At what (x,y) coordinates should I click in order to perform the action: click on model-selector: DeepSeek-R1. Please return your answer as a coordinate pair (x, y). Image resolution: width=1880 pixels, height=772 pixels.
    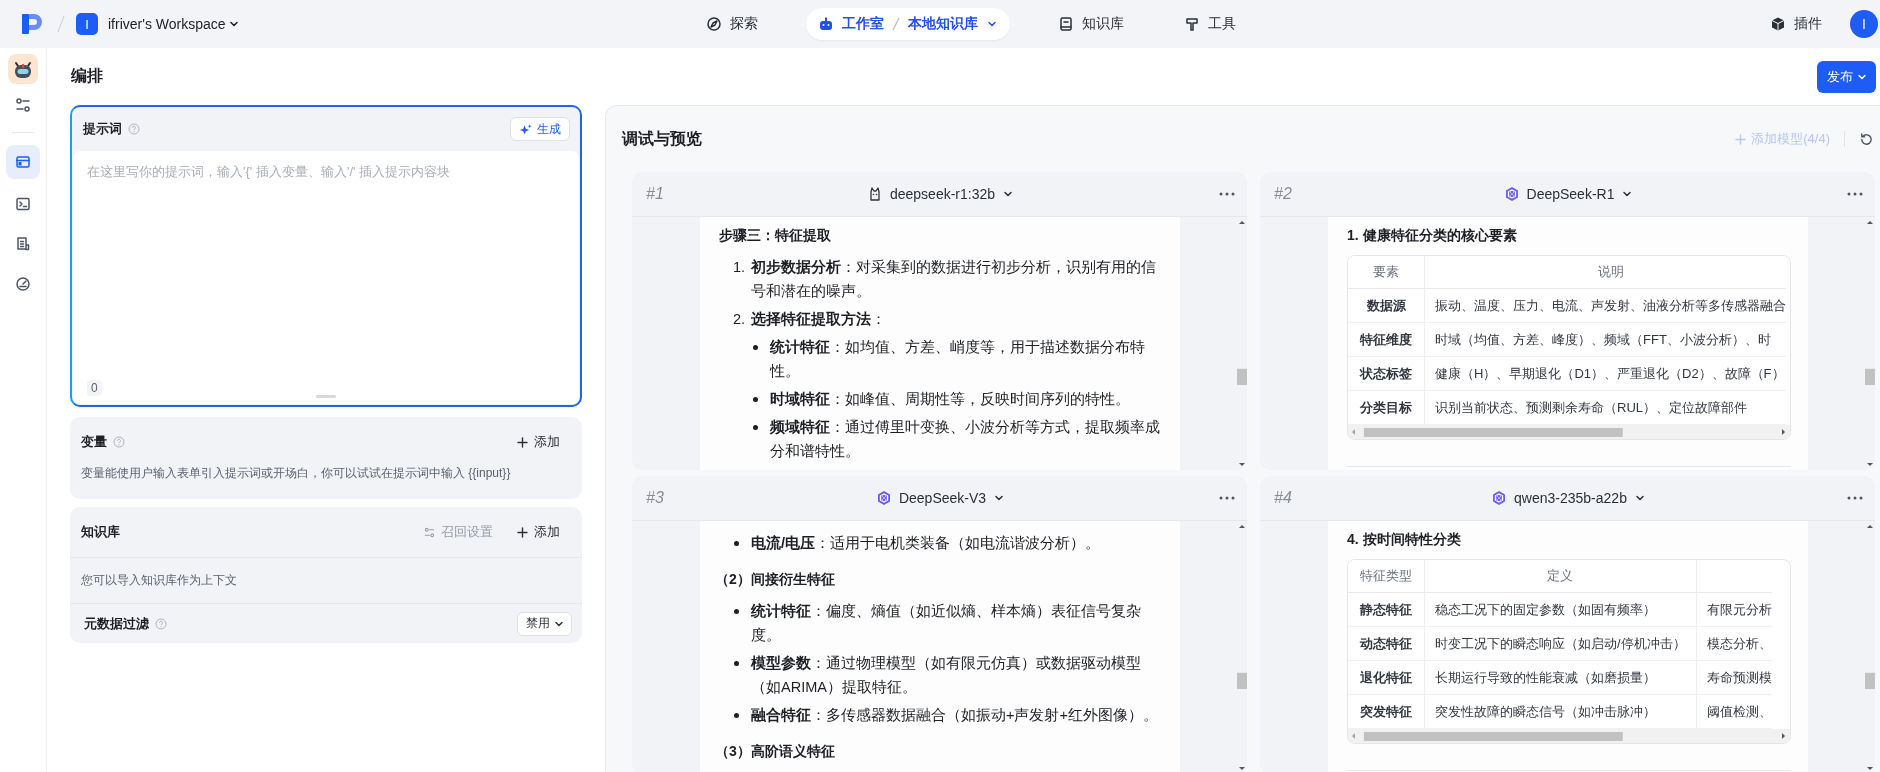
    Looking at the image, I should click on (1568, 194).